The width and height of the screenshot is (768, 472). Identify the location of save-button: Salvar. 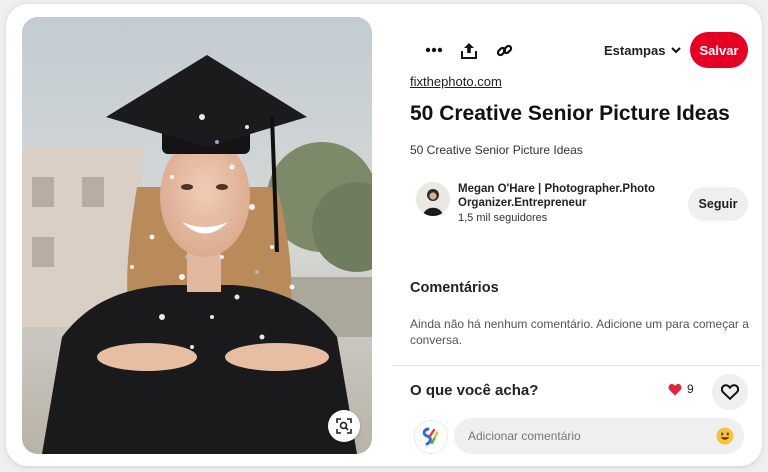
(719, 50).